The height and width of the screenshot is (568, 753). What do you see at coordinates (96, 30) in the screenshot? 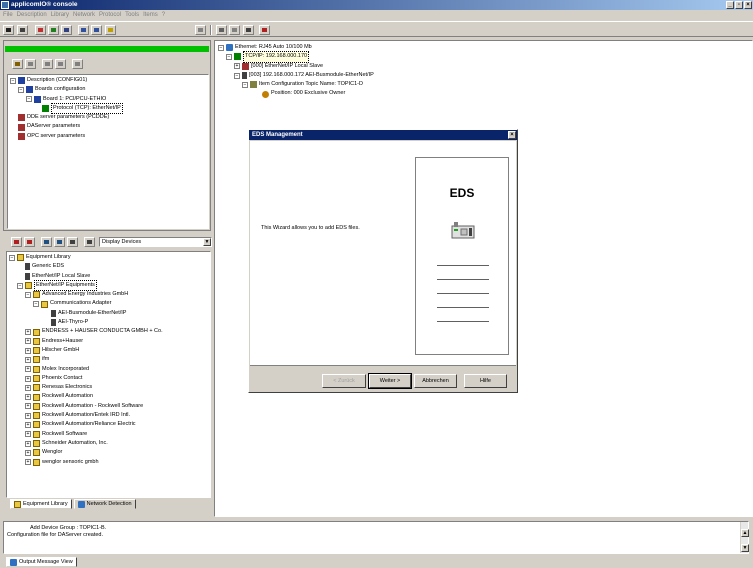
I see `window2-icon` at bounding box center [96, 30].